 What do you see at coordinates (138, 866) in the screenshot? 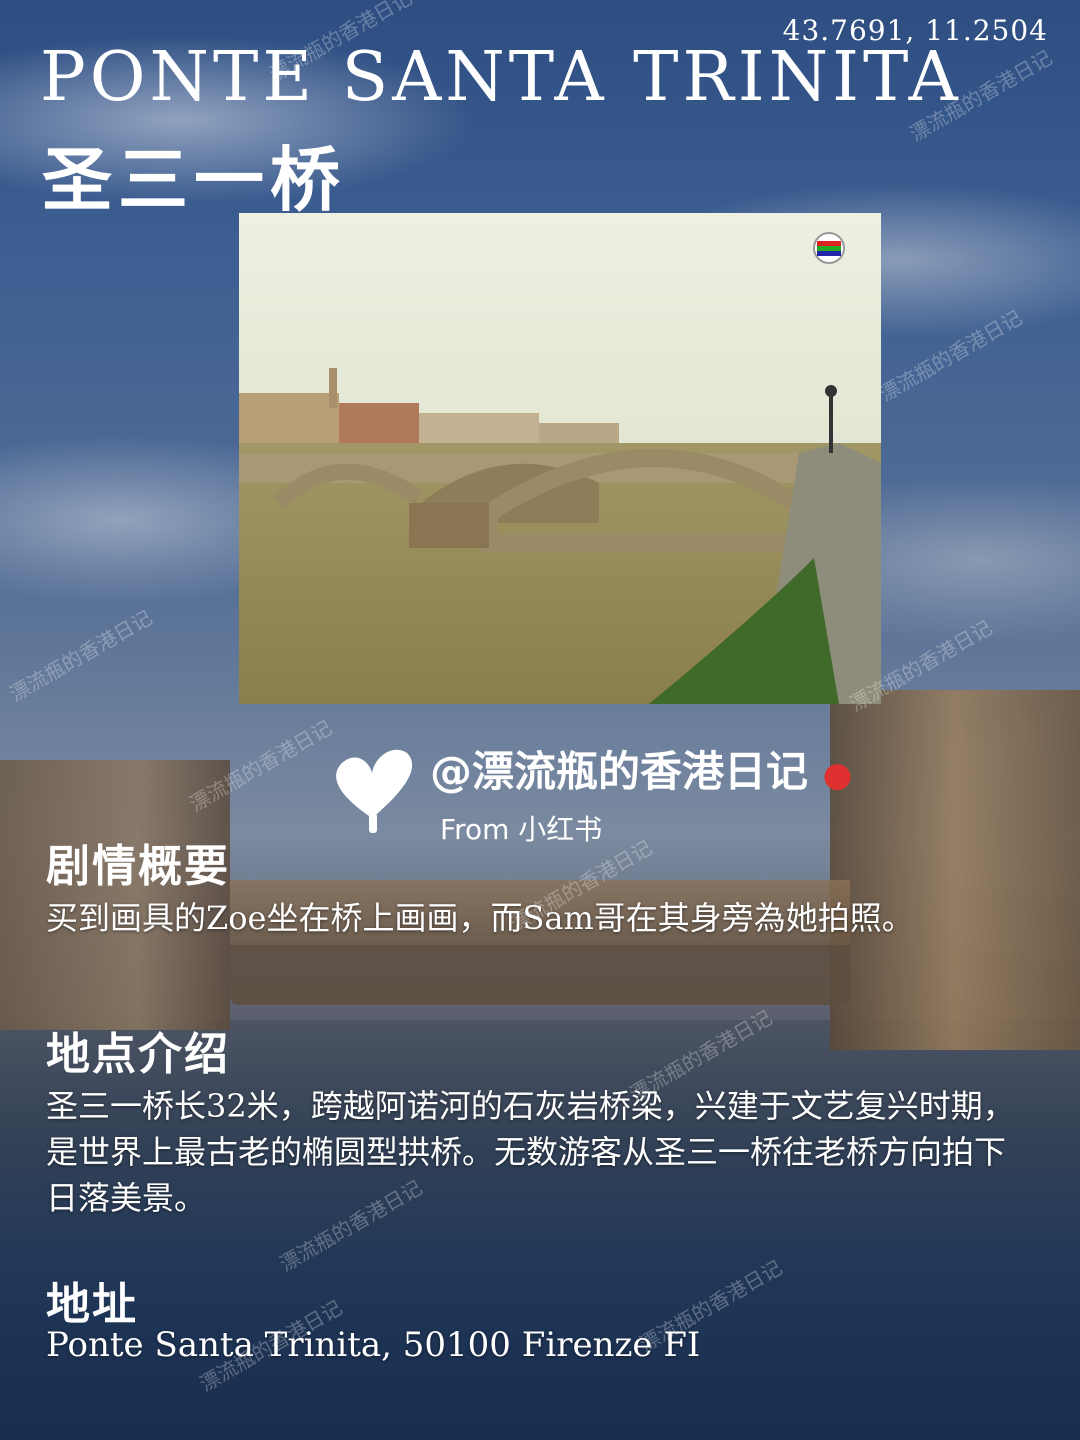
I see `section-heading-plot: 剧情概要` at bounding box center [138, 866].